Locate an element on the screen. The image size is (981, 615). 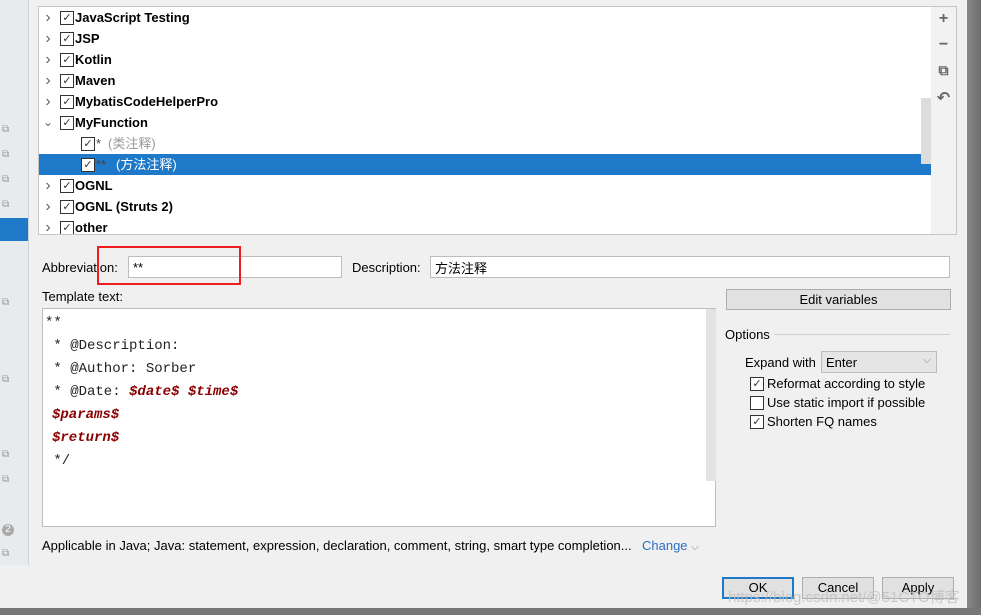
options-title: Options is located at coordinates (747, 334).